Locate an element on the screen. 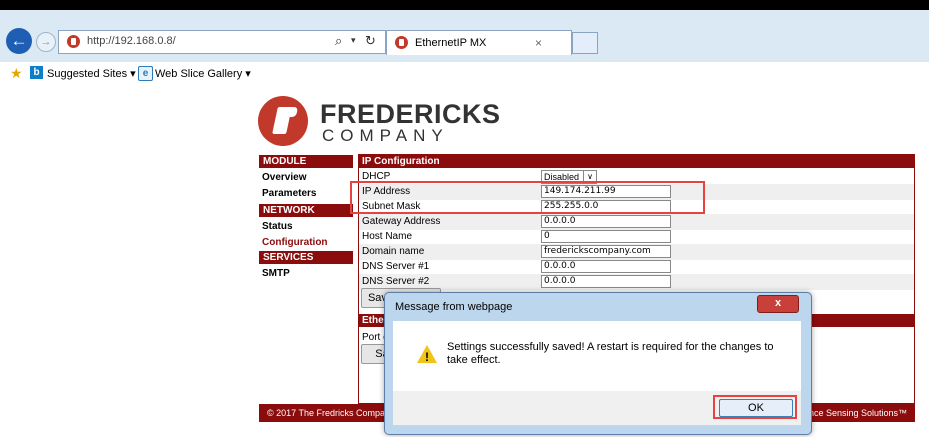  back-button: ← is located at coordinates (19, 41).